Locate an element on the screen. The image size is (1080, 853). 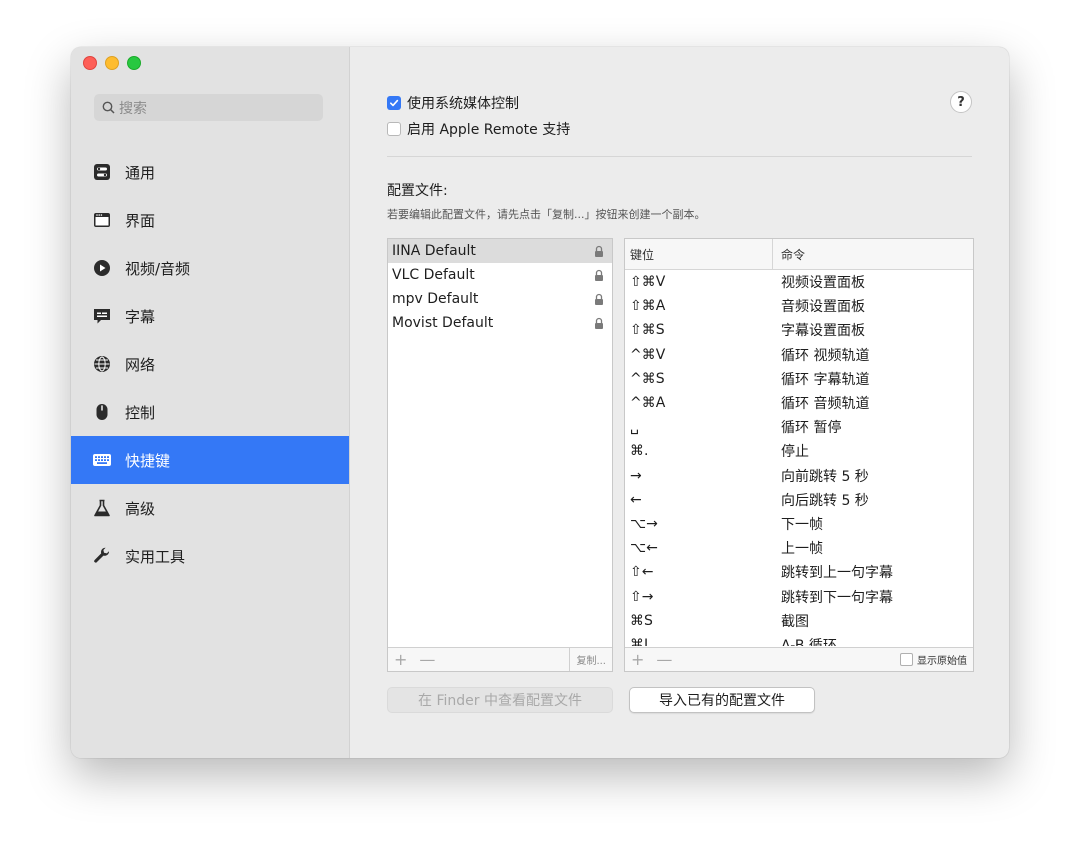
table-row: ^⌘S 循环 字幕轨道 is located at coordinates (799, 379).